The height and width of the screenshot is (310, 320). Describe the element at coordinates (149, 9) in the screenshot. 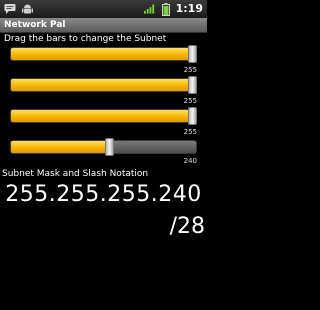

I see `signal-3g-icon` at that location.